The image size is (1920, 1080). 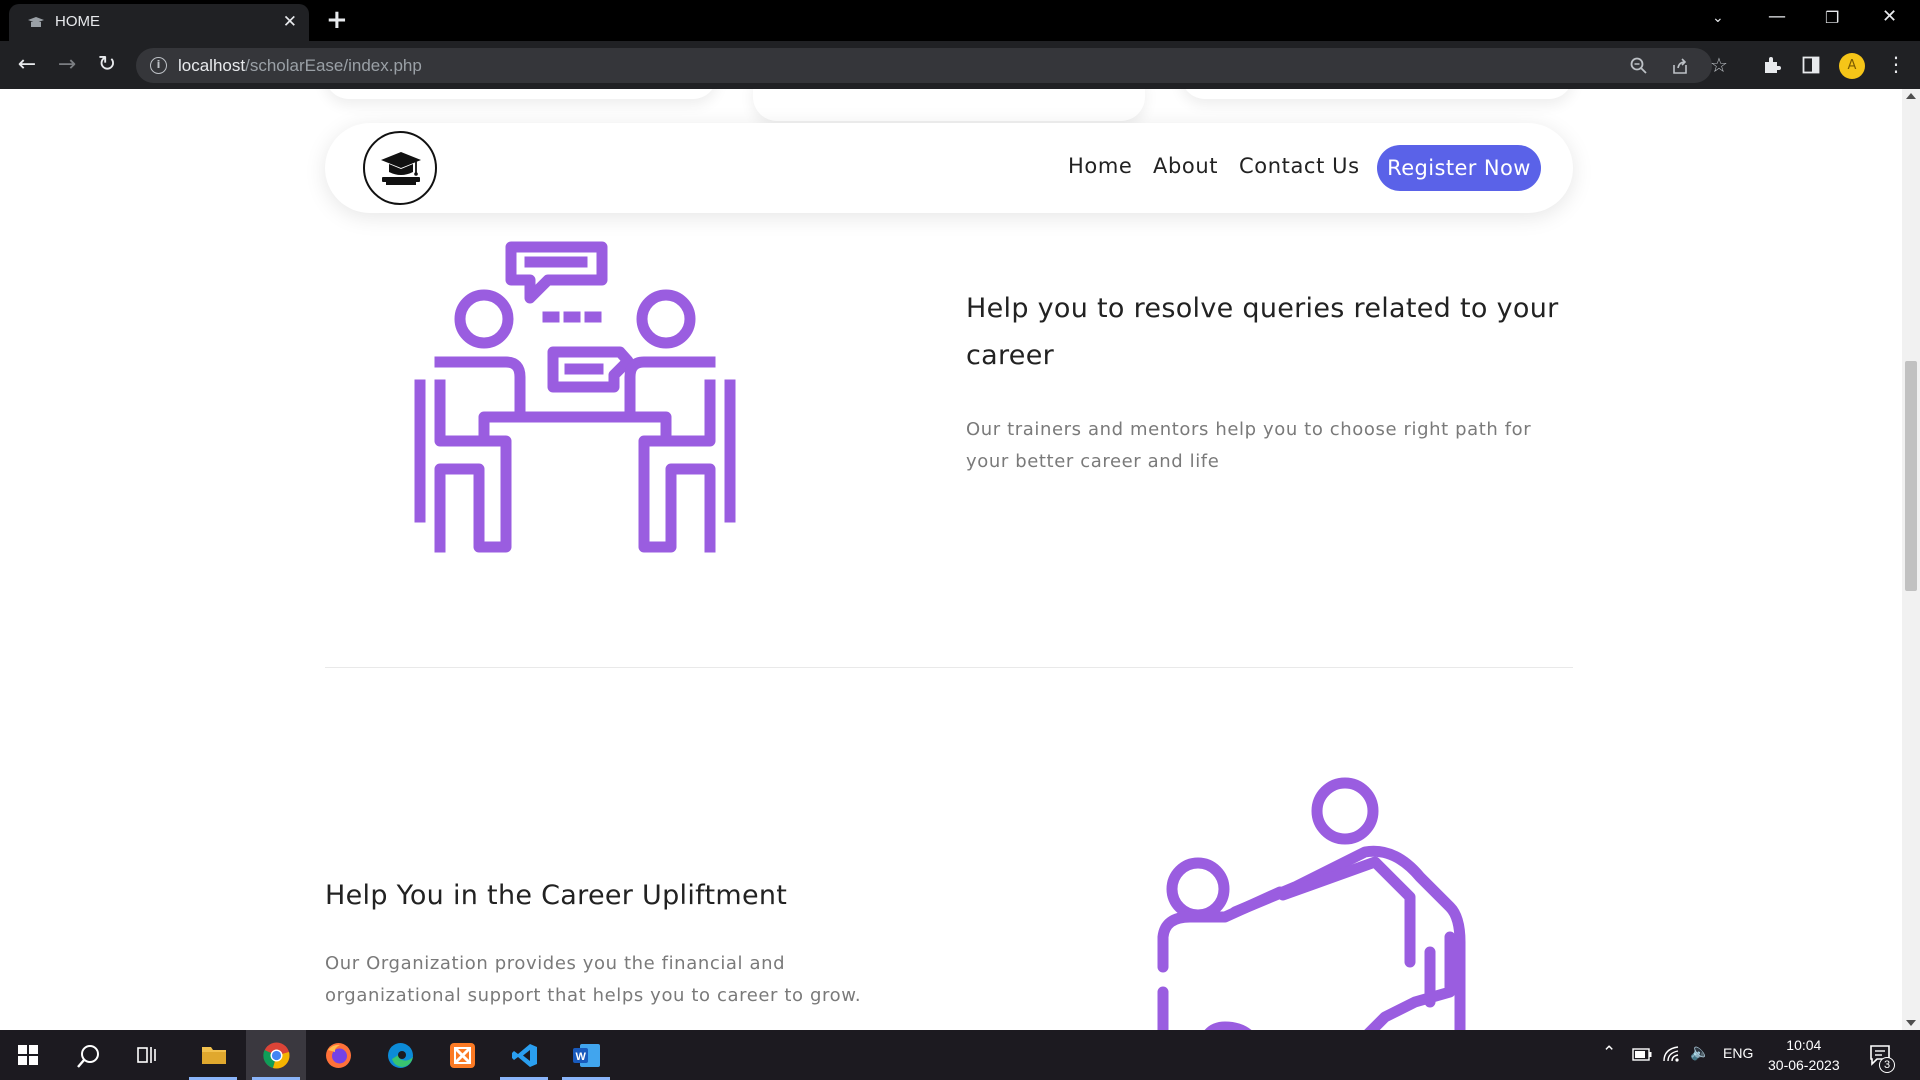 What do you see at coordinates (1672, 1054) in the screenshot?
I see `wifi-icon` at bounding box center [1672, 1054].